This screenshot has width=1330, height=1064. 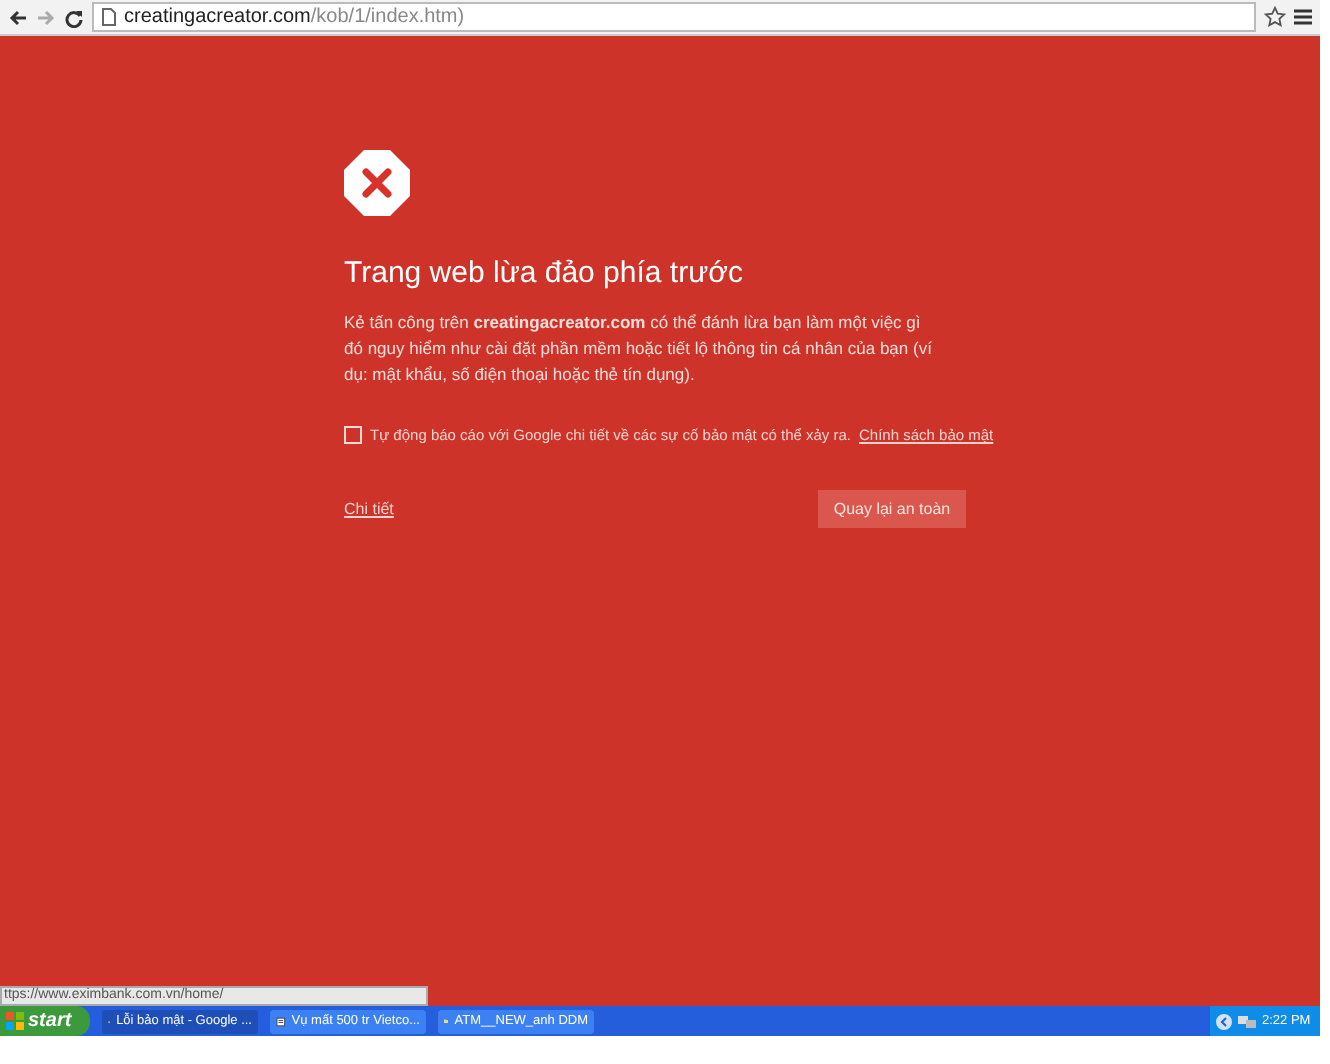 I want to click on windows-logo-icon, so click(x=15, y=1021).